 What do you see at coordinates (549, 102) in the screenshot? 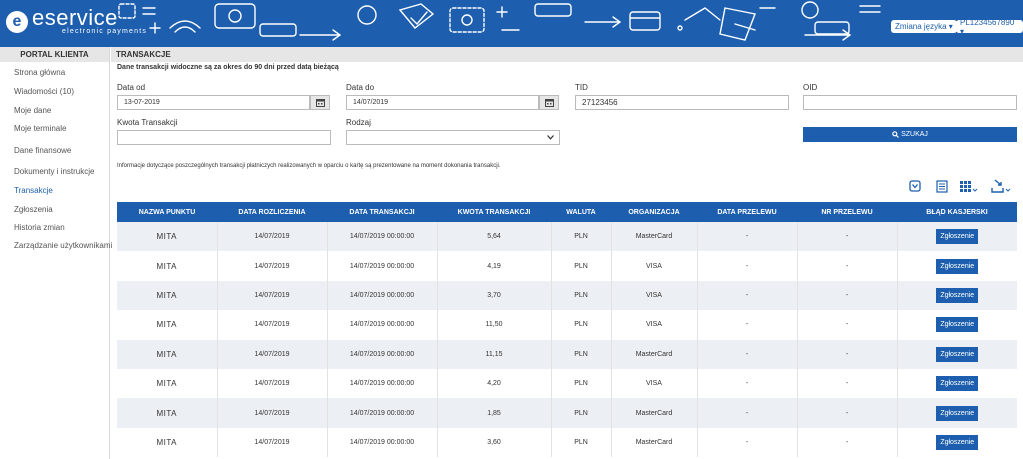
I see `date-to-calendar-button` at bounding box center [549, 102].